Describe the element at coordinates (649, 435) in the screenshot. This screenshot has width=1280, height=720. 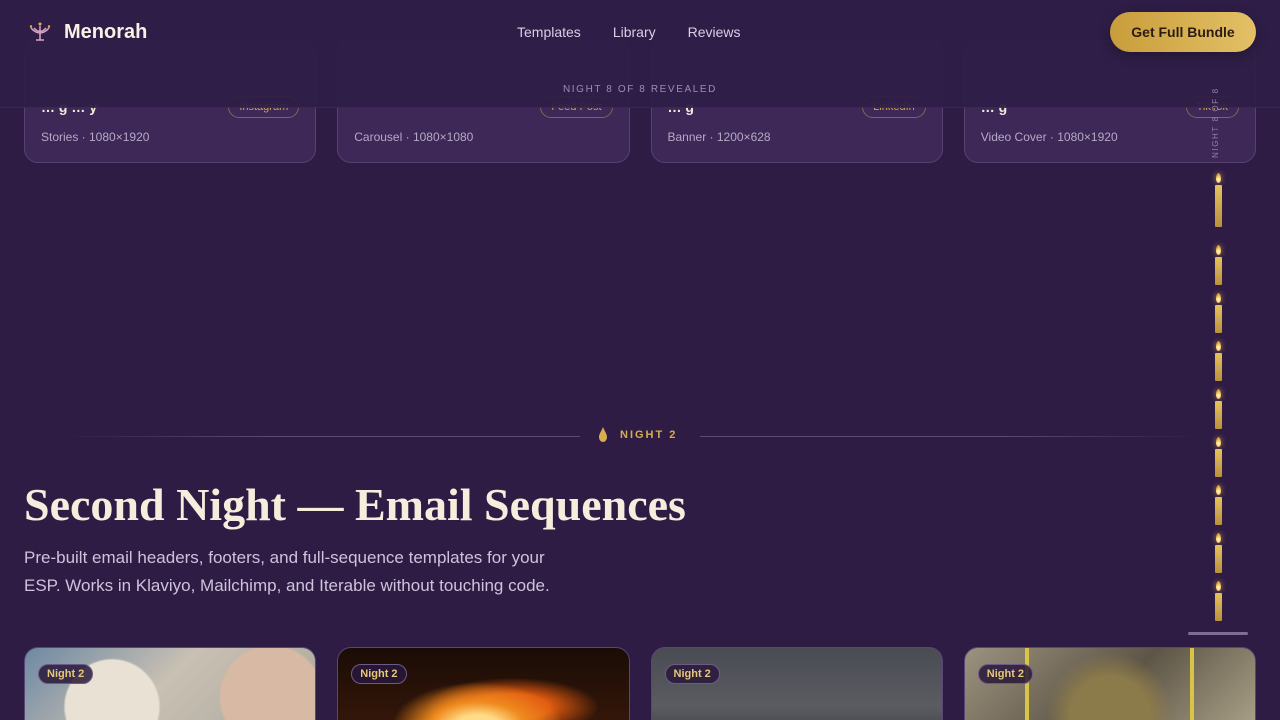
I see `section-tag-label: NIGHT 2` at that location.